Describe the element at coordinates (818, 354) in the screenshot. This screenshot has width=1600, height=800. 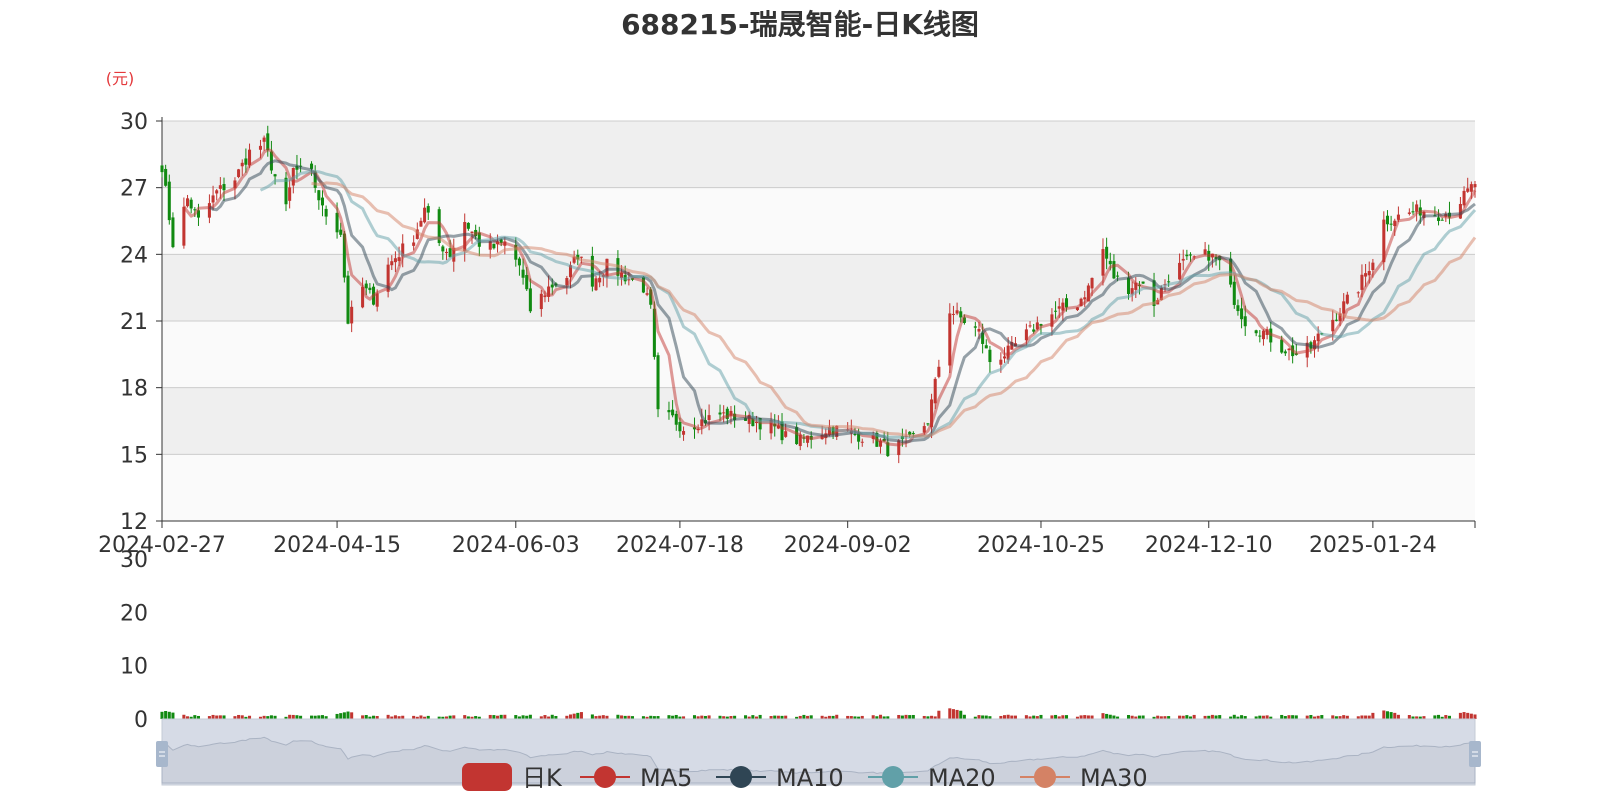
I see `grid-band` at that location.